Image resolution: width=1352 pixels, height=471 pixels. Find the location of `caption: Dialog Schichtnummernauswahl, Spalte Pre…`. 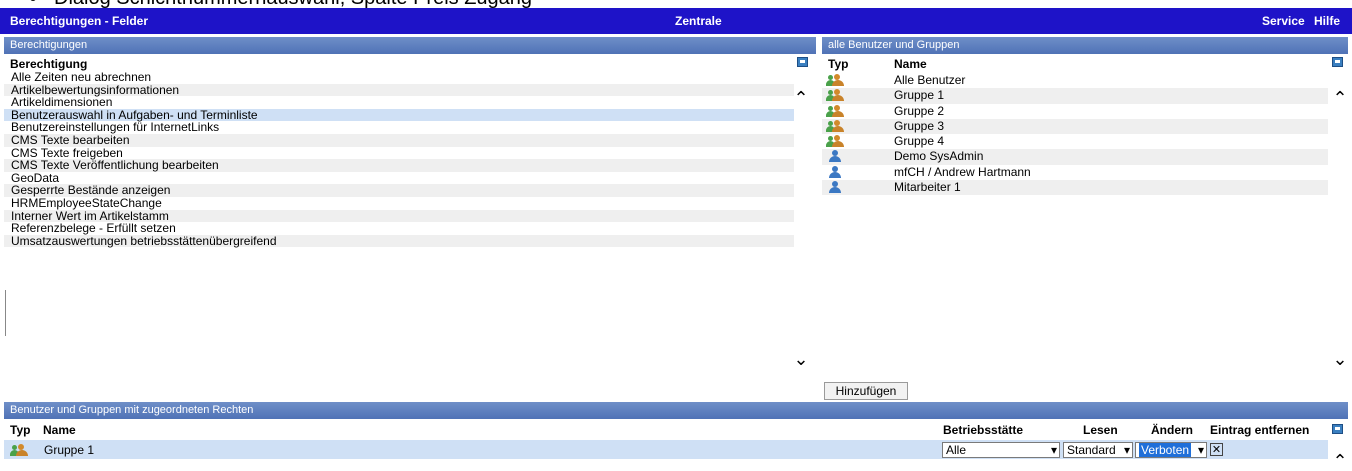

caption: Dialog Schichtnummernauswahl, Spalte Pre… is located at coordinates (676, 4).